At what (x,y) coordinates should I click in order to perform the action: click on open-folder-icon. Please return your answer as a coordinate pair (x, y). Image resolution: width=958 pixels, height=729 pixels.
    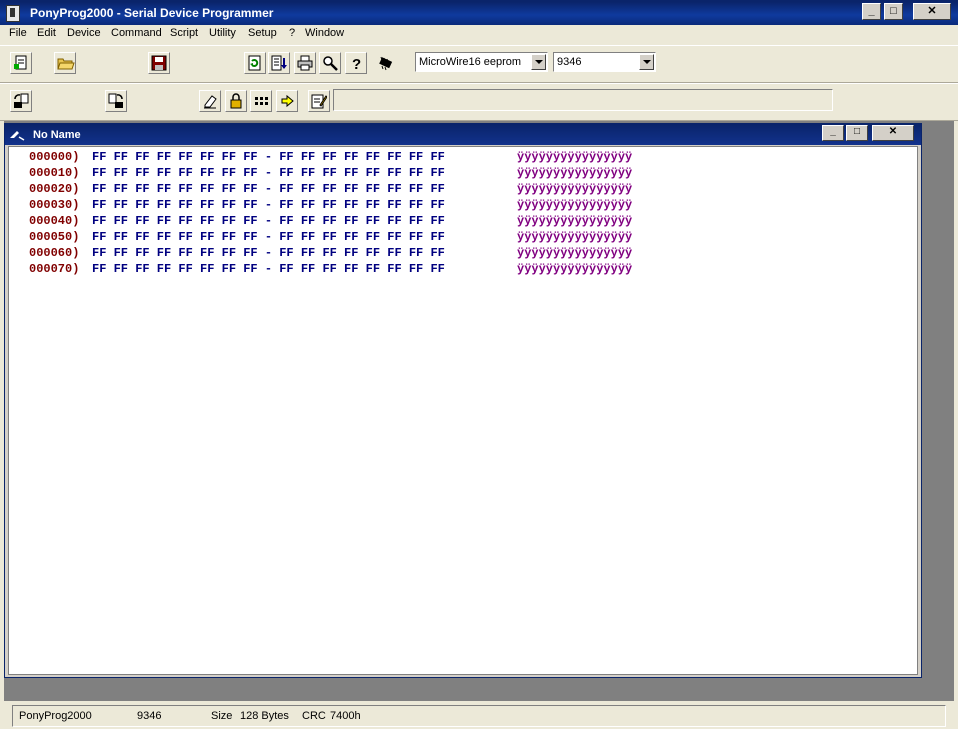
    Looking at the image, I should click on (66, 64).